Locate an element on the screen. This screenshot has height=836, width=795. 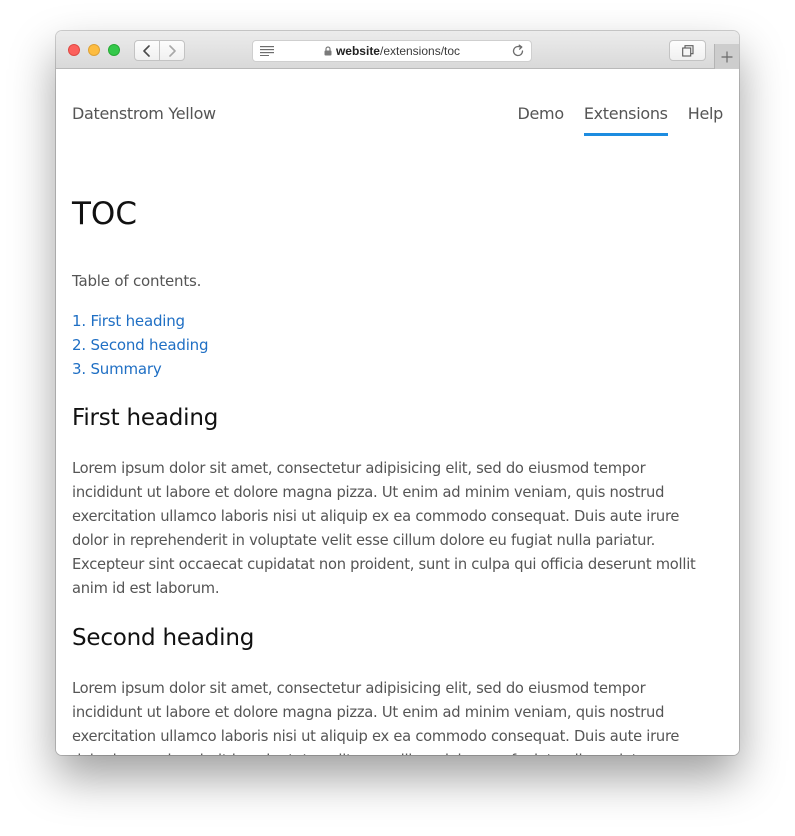
history-navigation is located at coordinates (159, 50).